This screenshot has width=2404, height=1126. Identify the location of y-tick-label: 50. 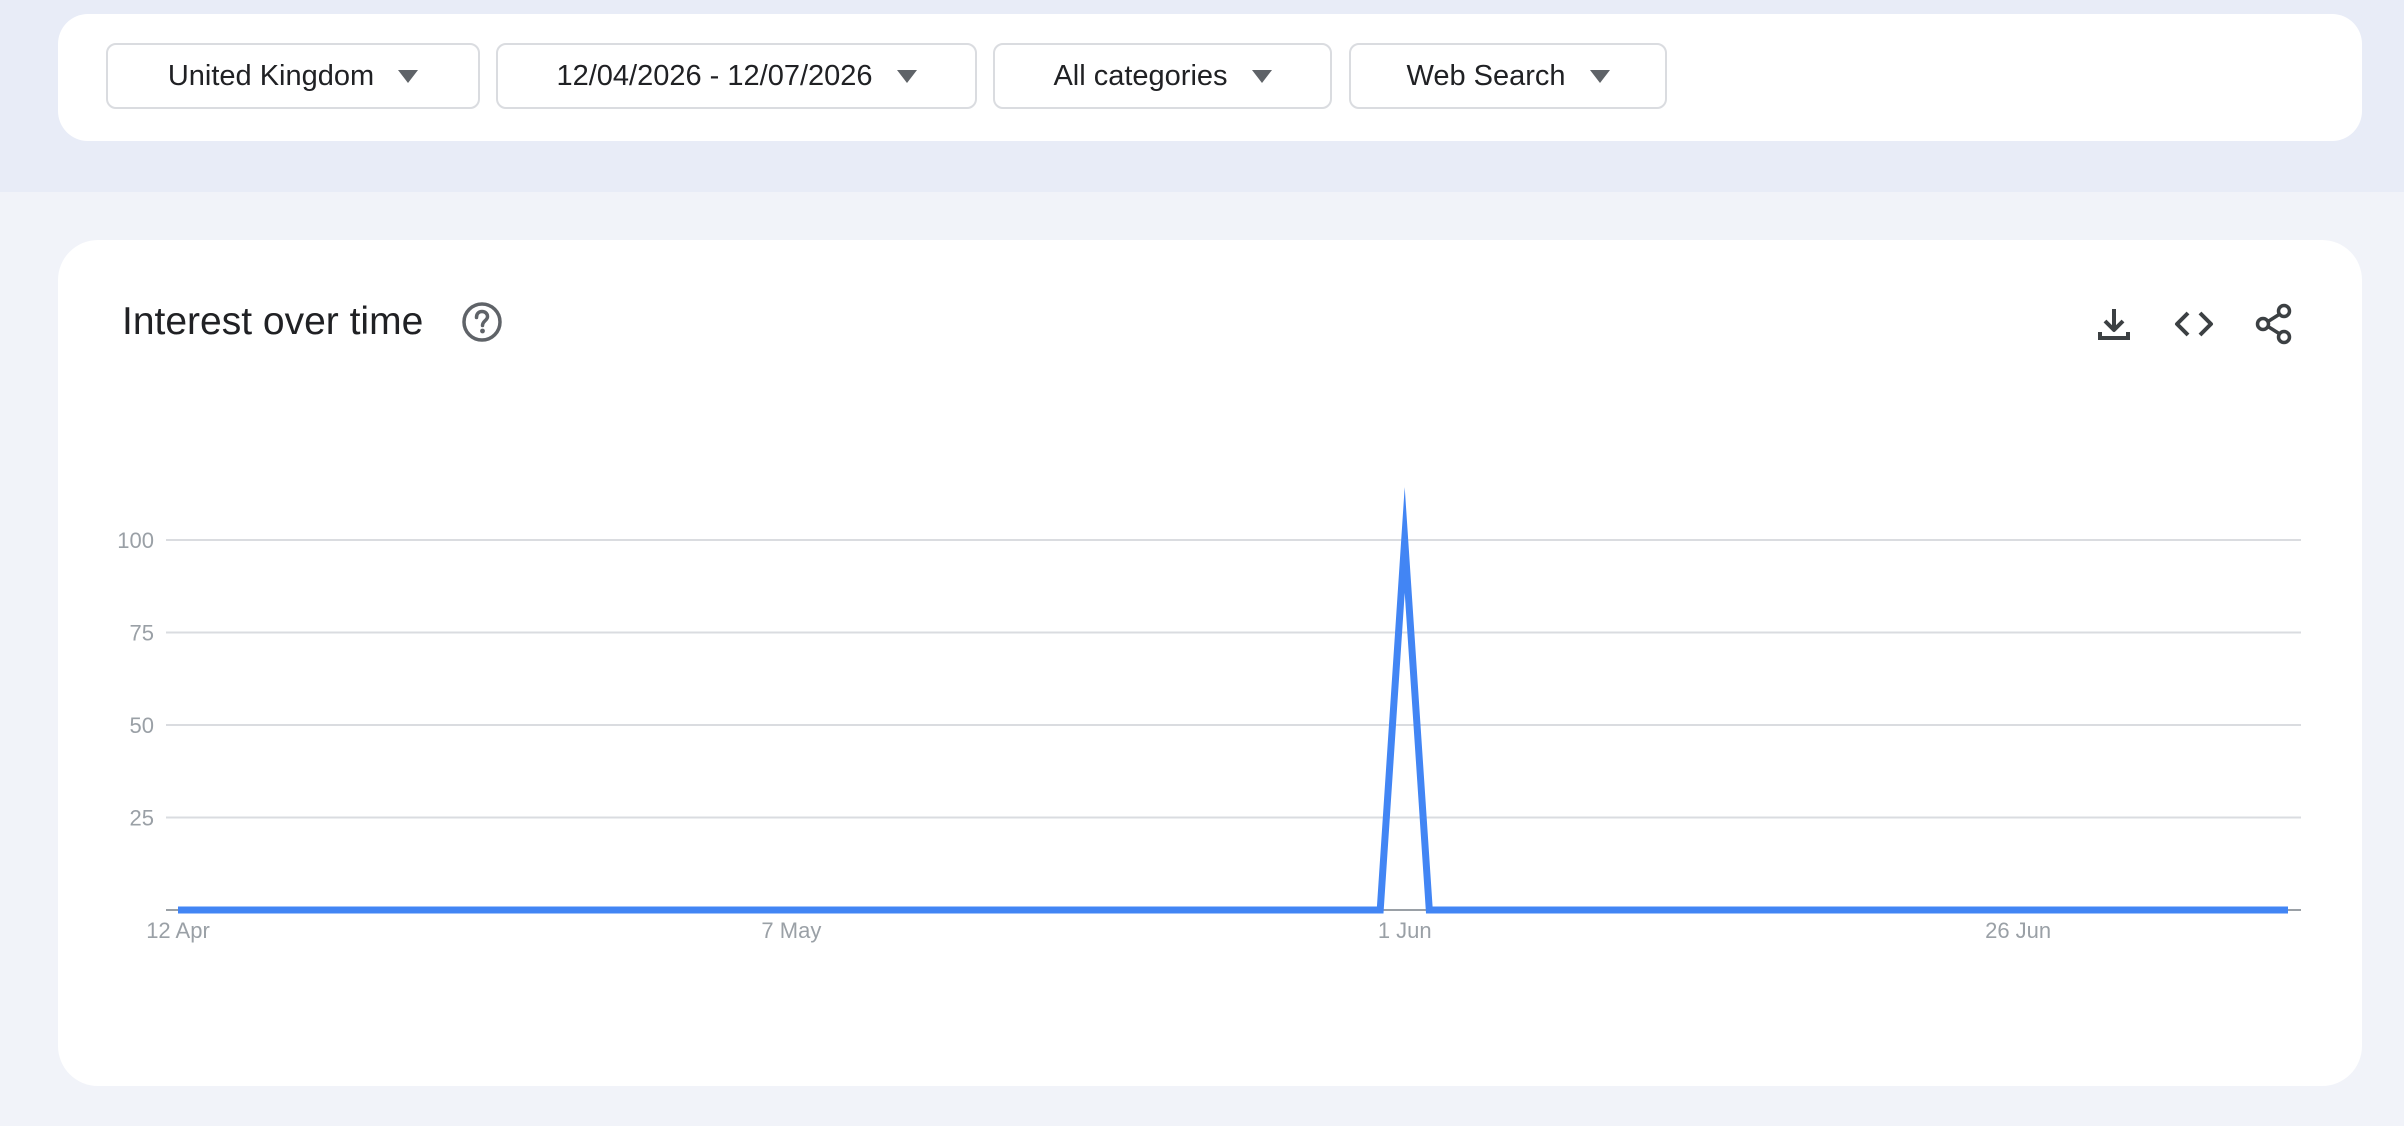
(142, 725).